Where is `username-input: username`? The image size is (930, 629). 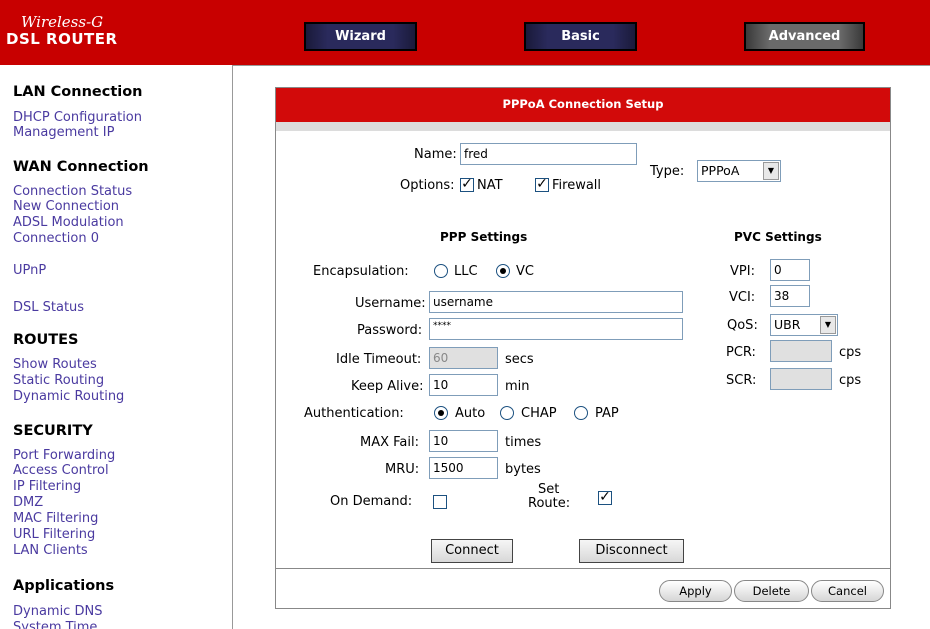
username-input: username is located at coordinates (556, 302).